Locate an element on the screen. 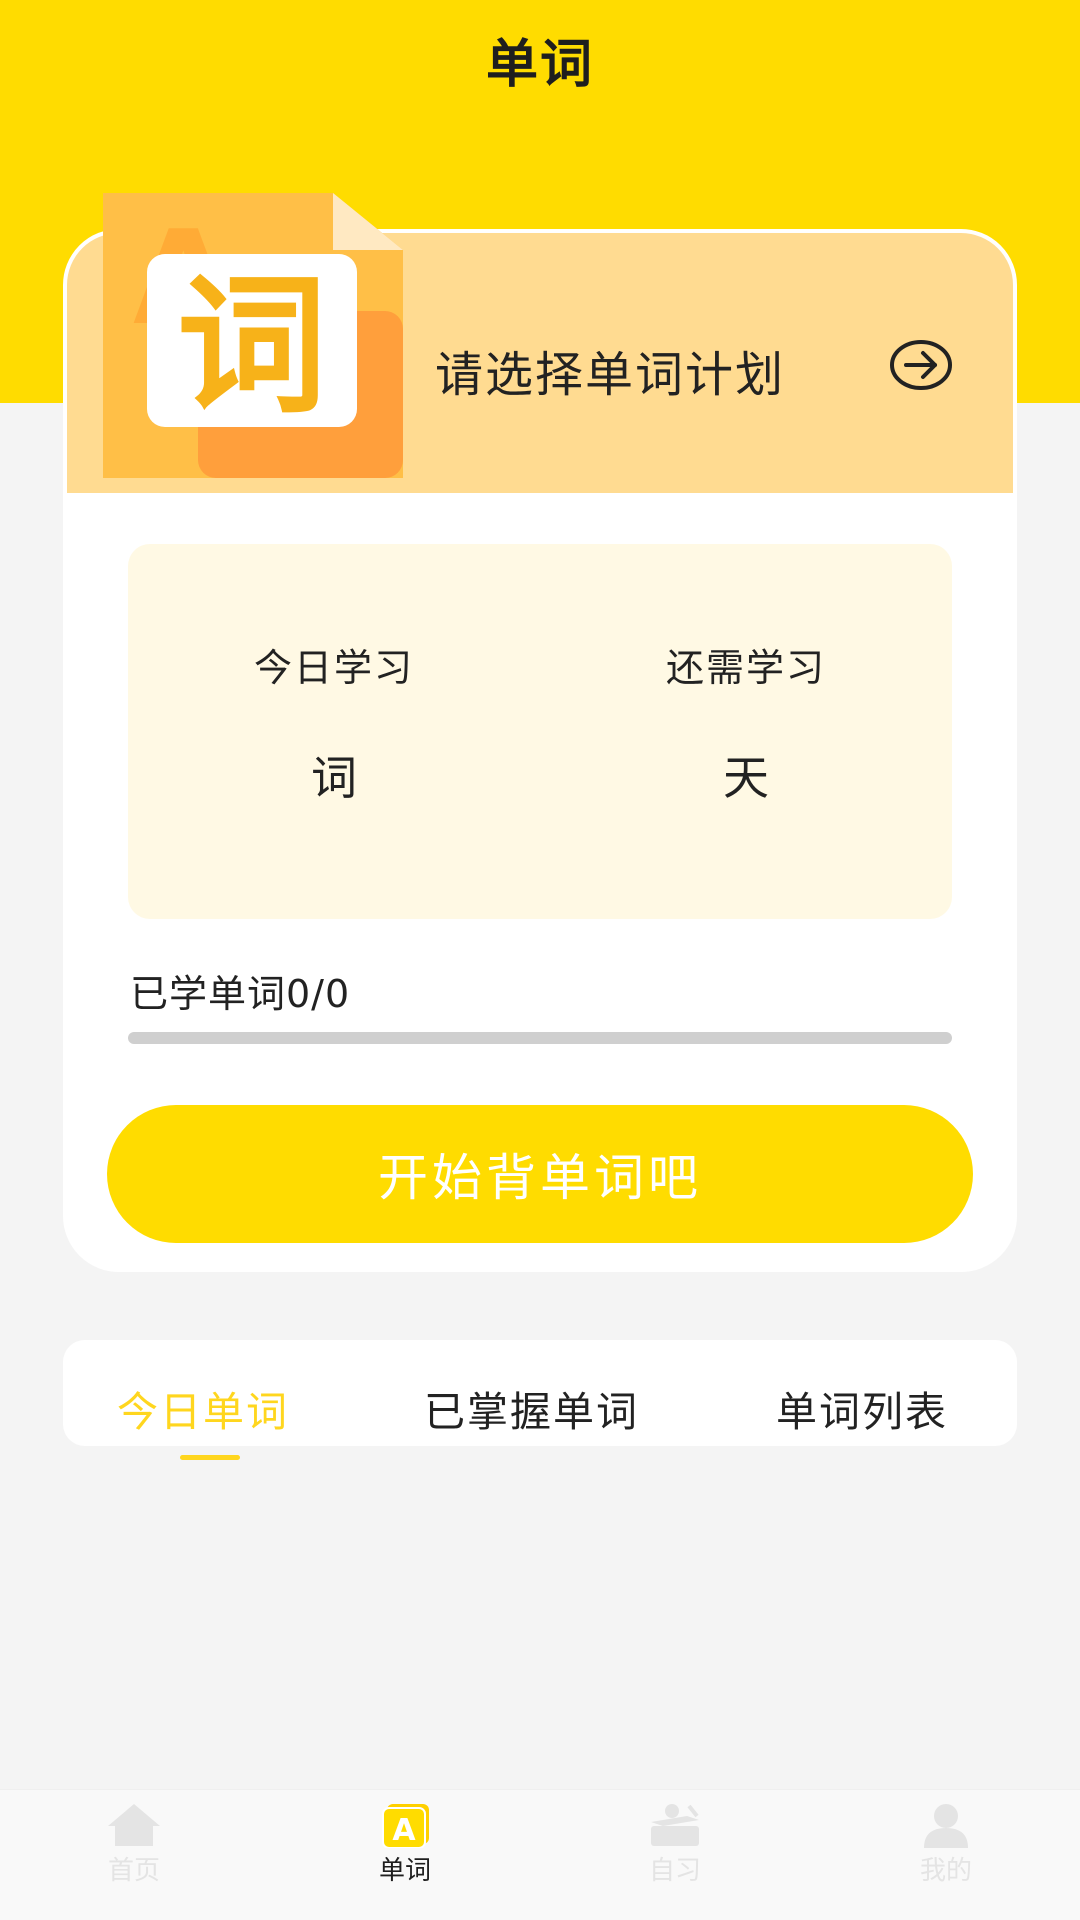  active-tab-indicator is located at coordinates (210, 1457).